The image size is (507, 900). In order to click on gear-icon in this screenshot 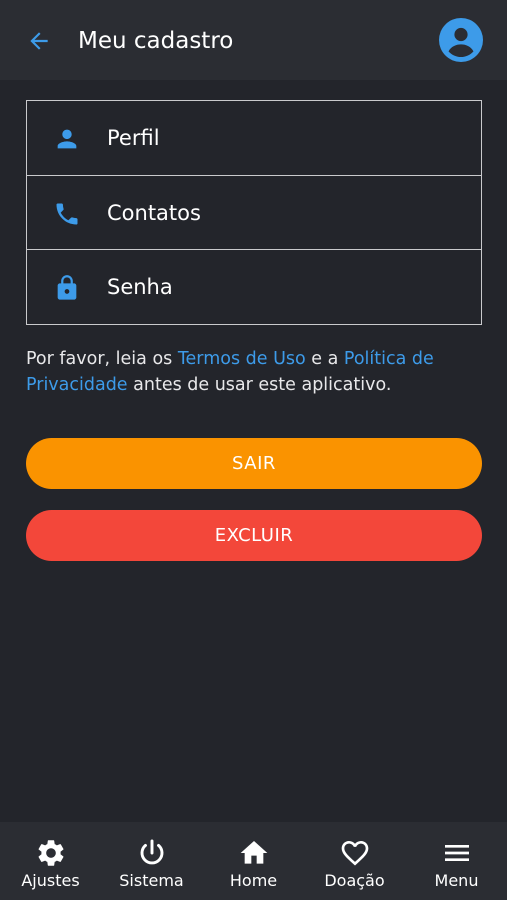, I will do `click(50, 853)`.